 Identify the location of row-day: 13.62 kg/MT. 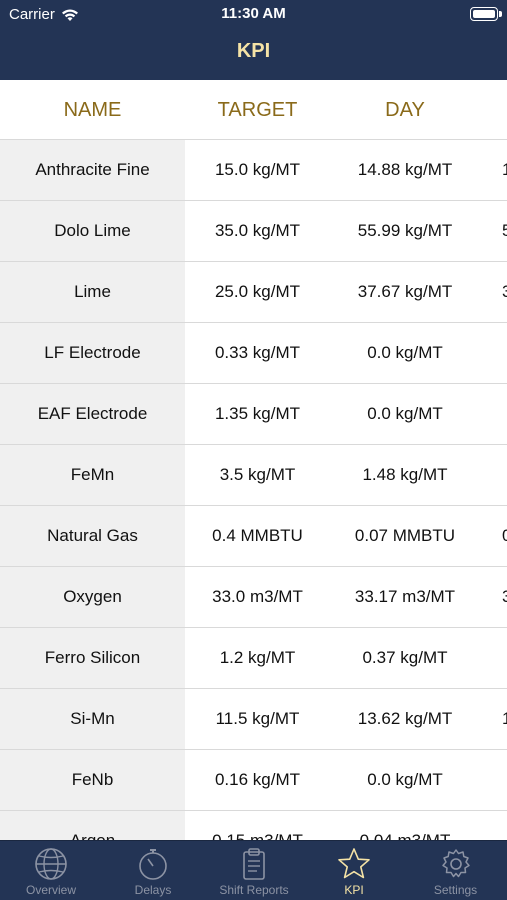
(405, 718).